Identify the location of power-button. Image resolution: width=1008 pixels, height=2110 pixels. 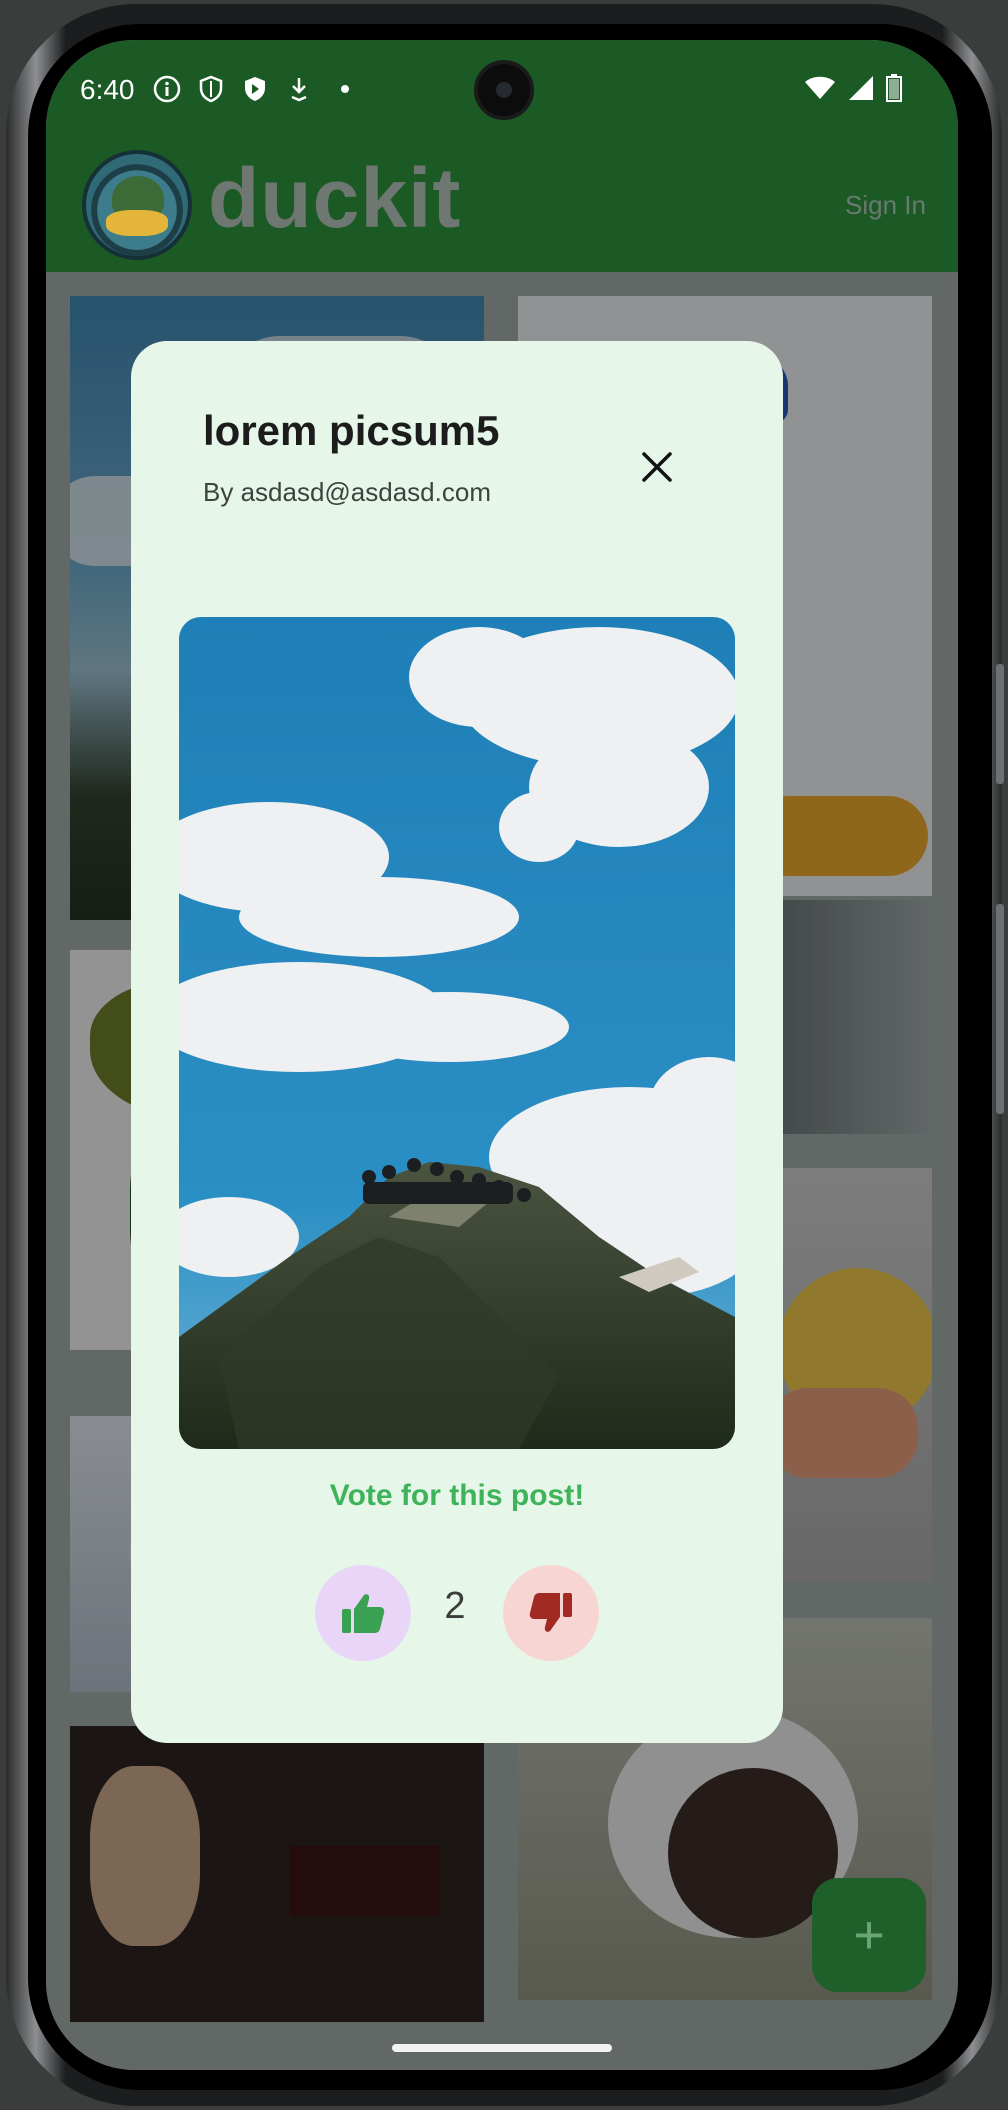
(1000, 1009).